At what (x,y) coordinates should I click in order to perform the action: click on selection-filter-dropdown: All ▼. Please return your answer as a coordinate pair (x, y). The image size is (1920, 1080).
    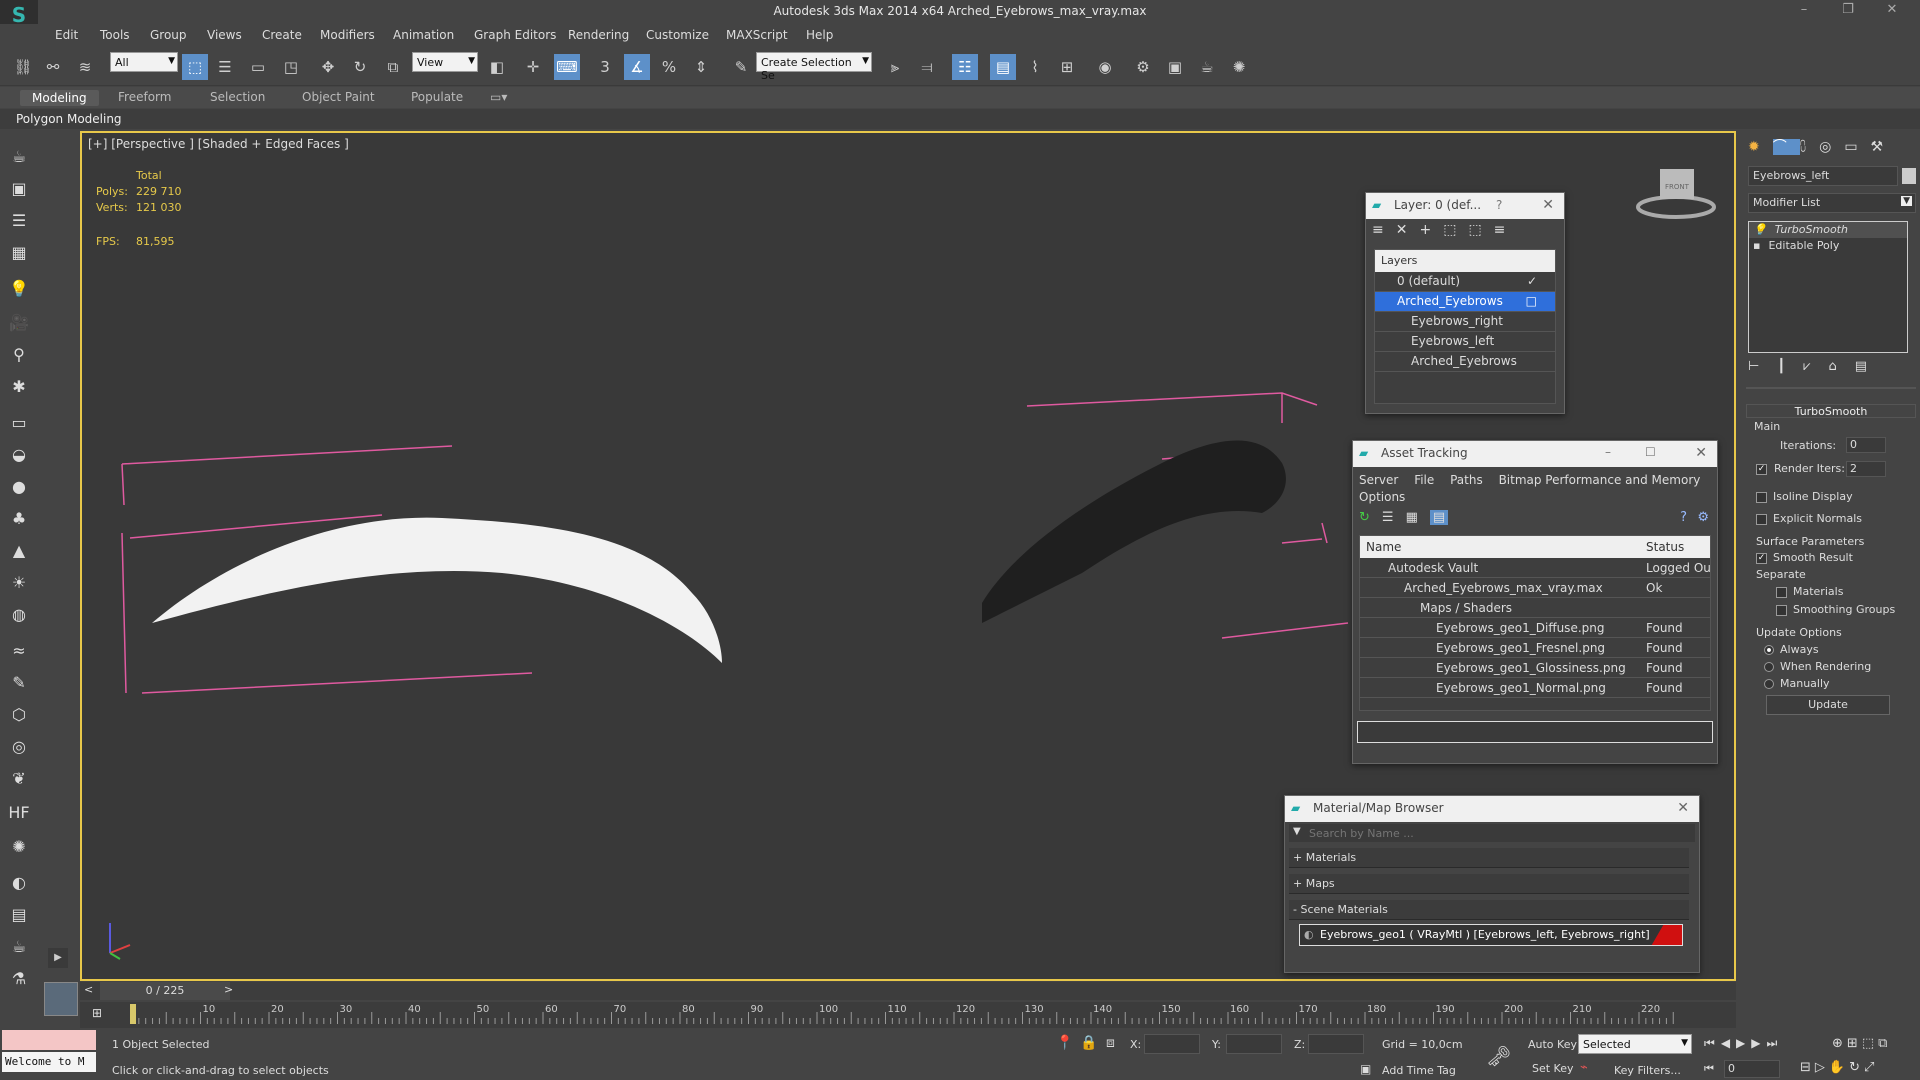
    Looking at the image, I should click on (144, 62).